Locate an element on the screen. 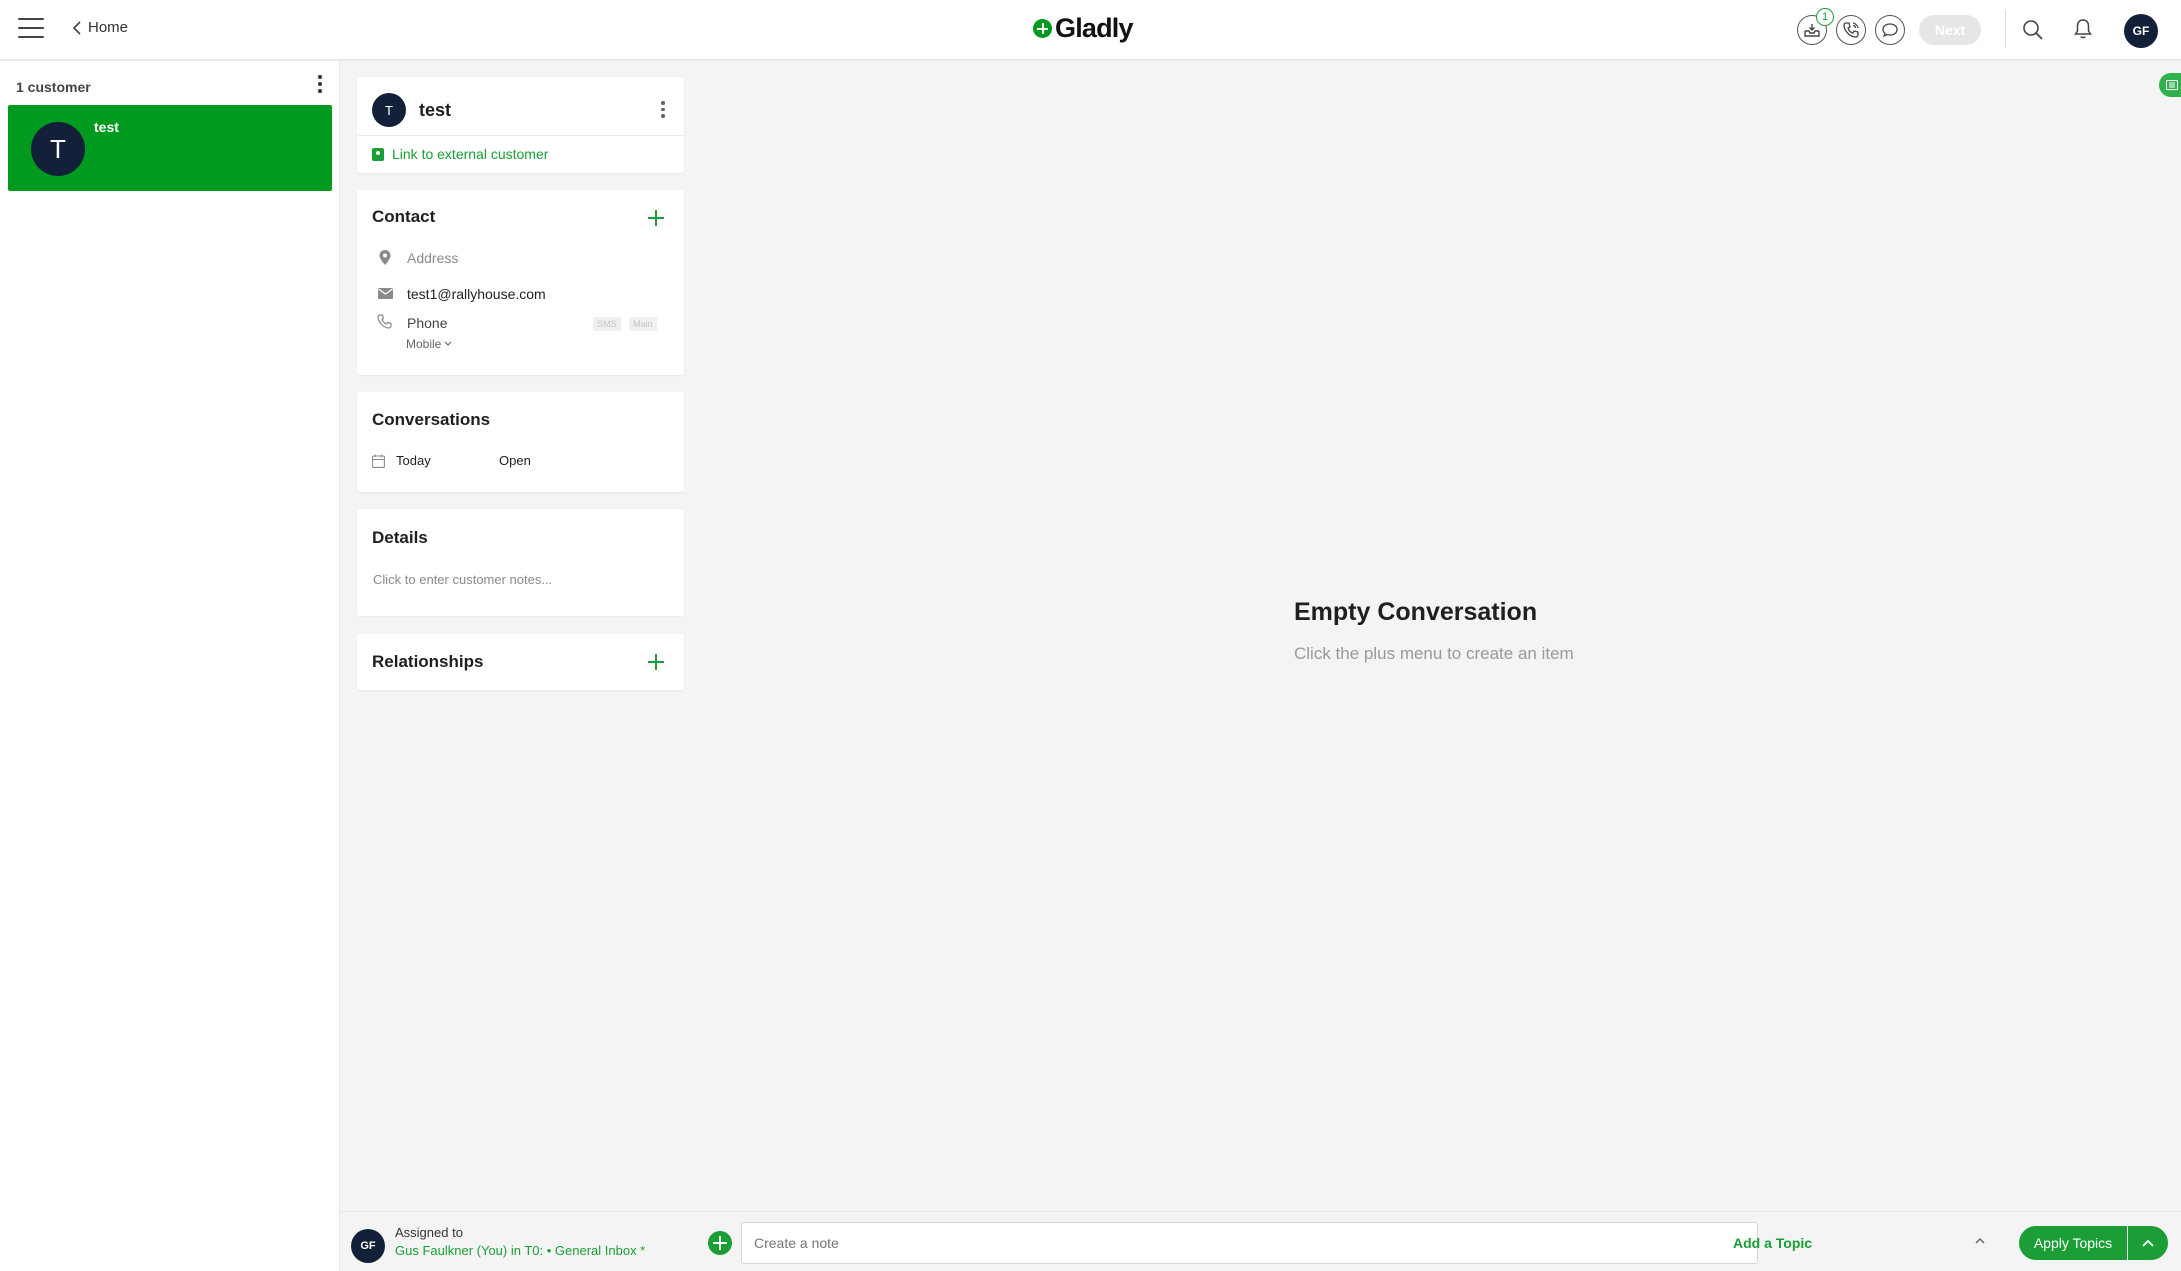  profile-divider is located at coordinates (520, 135).